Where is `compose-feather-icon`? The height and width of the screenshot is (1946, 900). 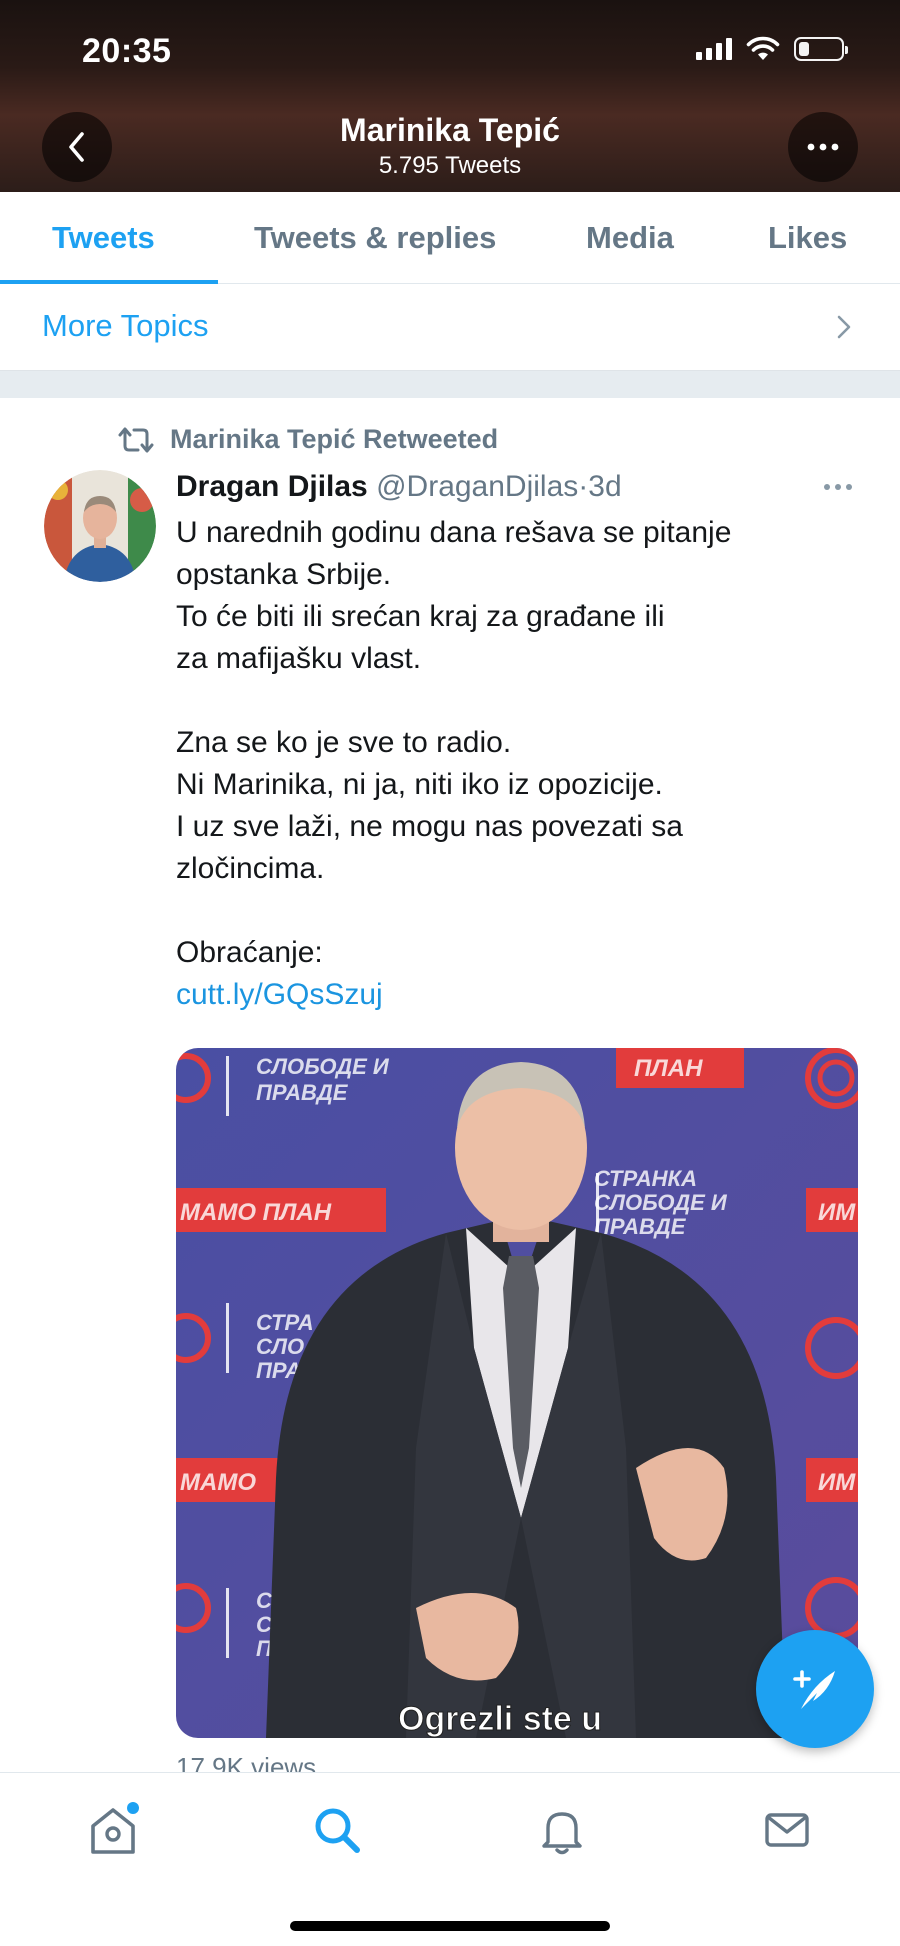
compose-feather-icon is located at coordinates (814, 1689).